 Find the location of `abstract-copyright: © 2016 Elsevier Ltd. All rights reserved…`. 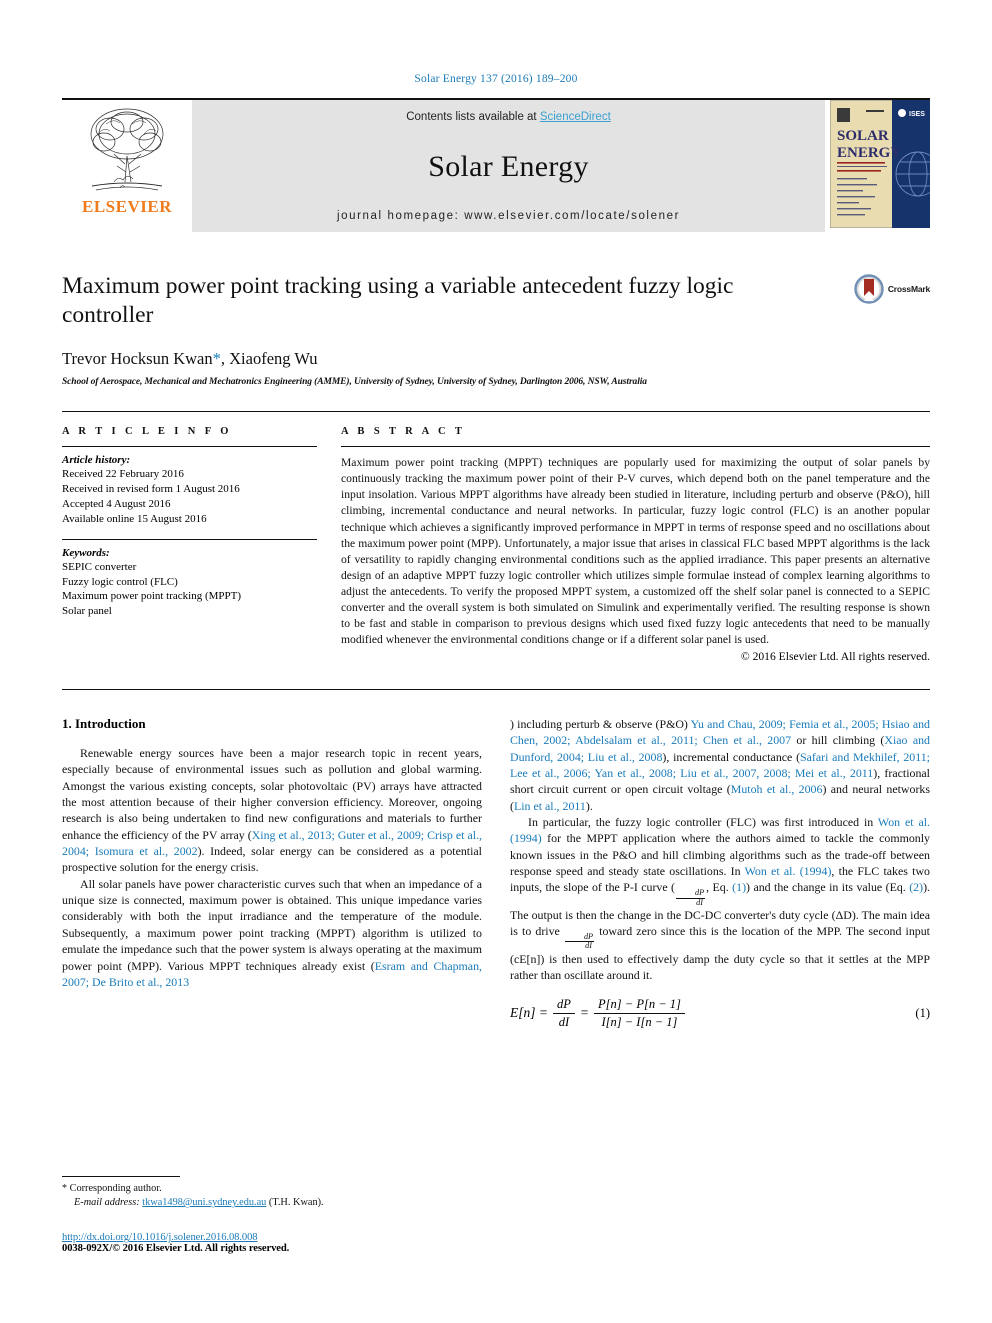

abstract-copyright: © 2016 Elsevier Ltd. All rights reserved… is located at coordinates (835, 656).